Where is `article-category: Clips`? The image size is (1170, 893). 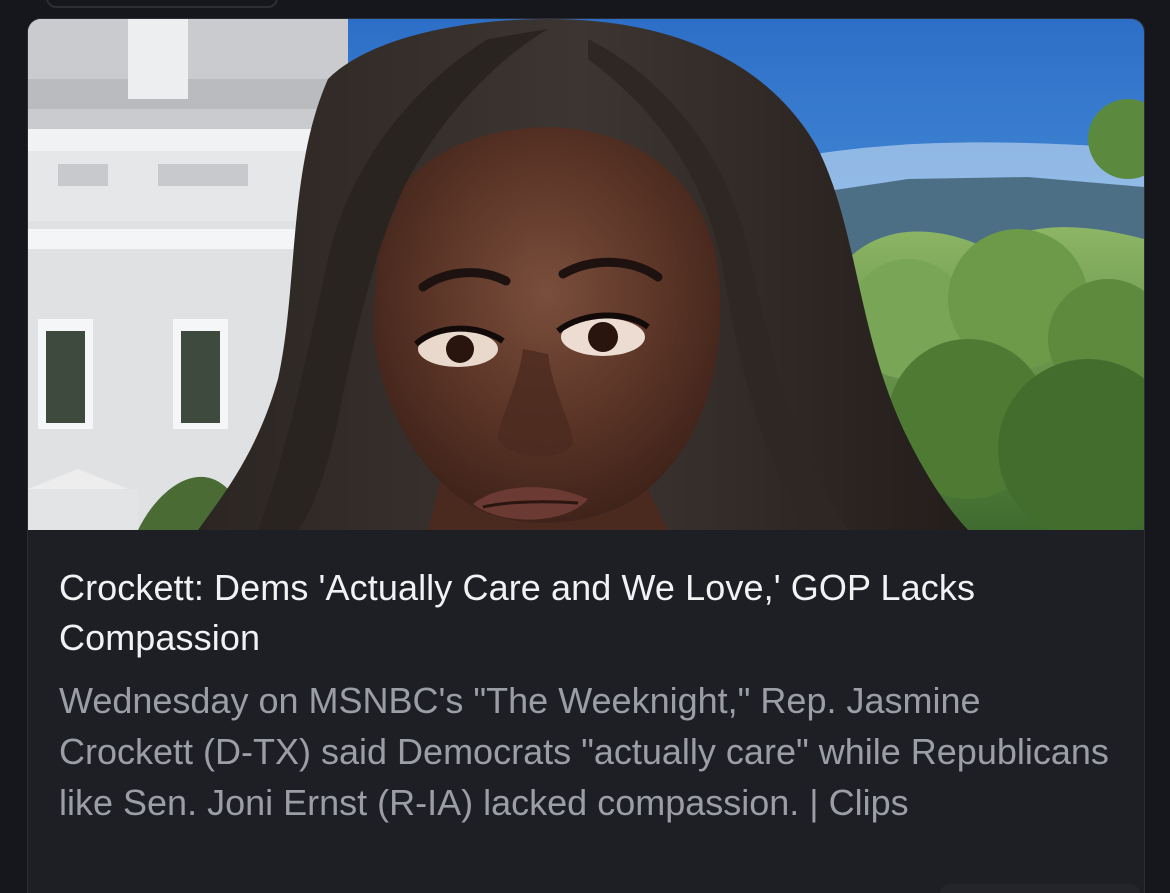 article-category: Clips is located at coordinates (868, 802).